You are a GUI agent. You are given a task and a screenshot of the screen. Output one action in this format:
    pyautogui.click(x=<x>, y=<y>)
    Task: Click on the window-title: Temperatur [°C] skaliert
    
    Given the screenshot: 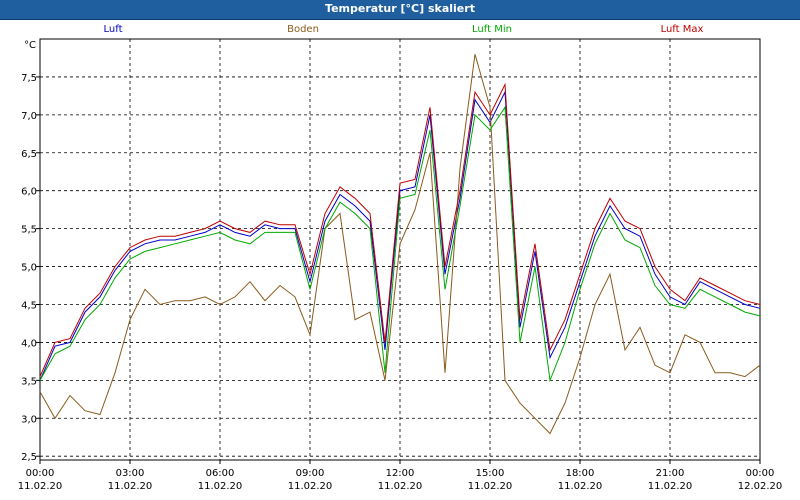 What is the action you would take?
    pyautogui.click(x=400, y=8)
    